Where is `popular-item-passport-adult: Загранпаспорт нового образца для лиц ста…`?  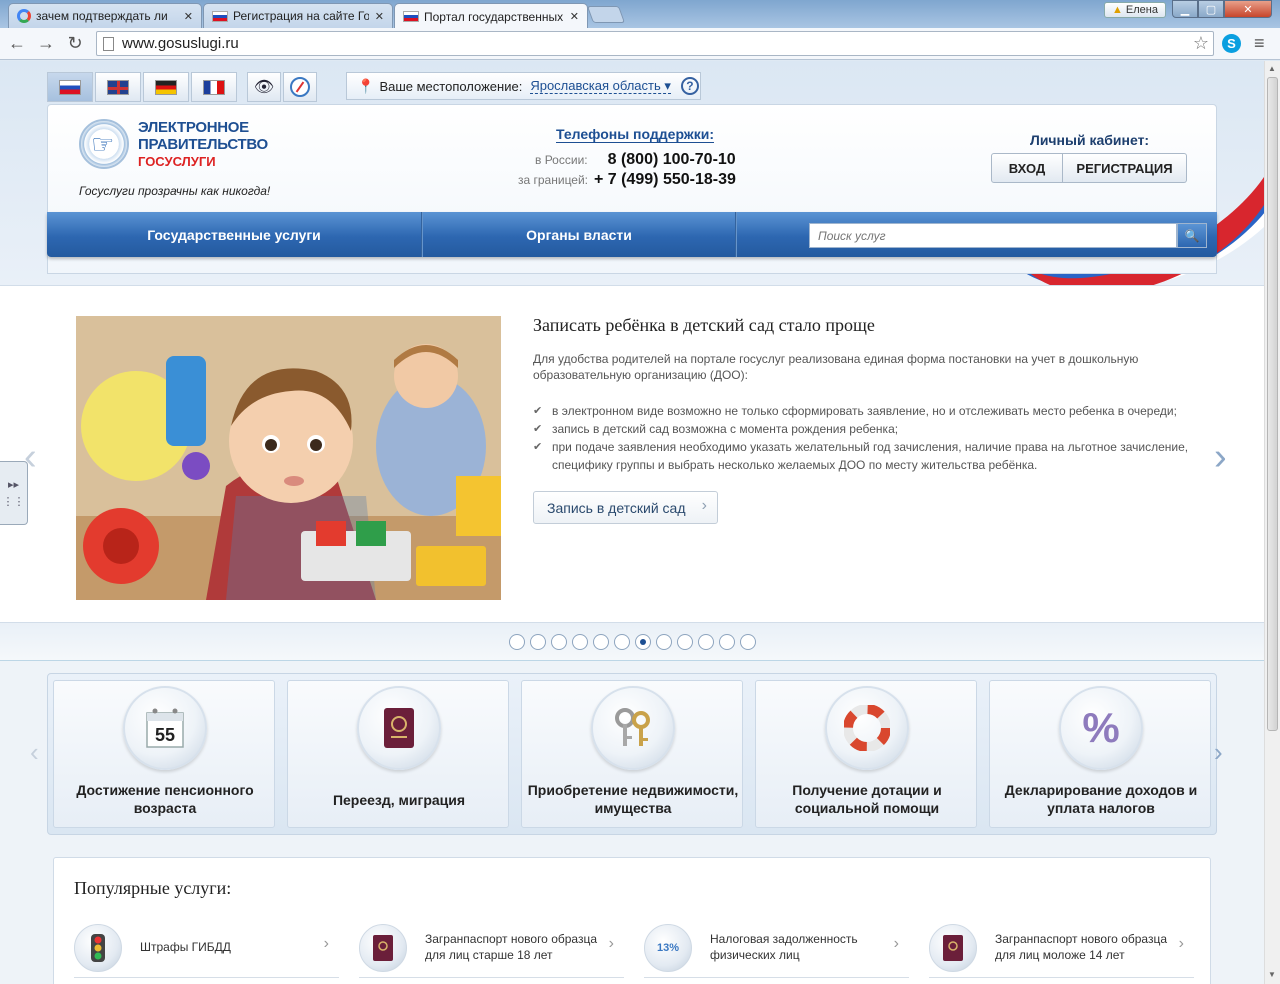
popular-item-passport-adult: Загранпаспорт нового образца для лиц ста… is located at coordinates (491, 948).